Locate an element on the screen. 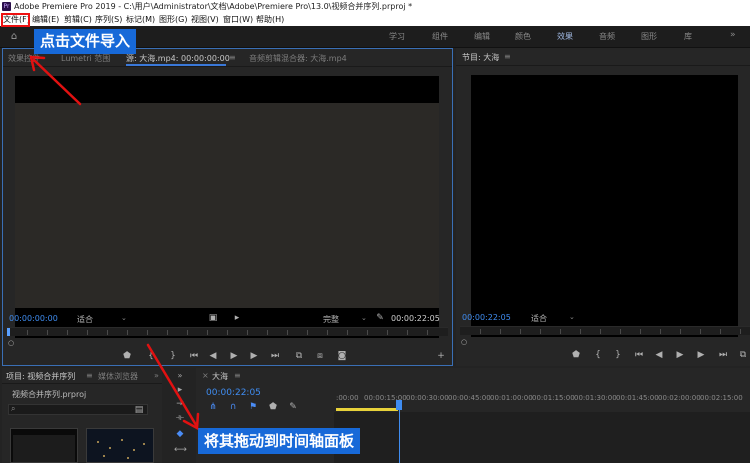 This screenshot has height=463, width=750. project-panel-more-icon: » is located at coordinates (156, 375).